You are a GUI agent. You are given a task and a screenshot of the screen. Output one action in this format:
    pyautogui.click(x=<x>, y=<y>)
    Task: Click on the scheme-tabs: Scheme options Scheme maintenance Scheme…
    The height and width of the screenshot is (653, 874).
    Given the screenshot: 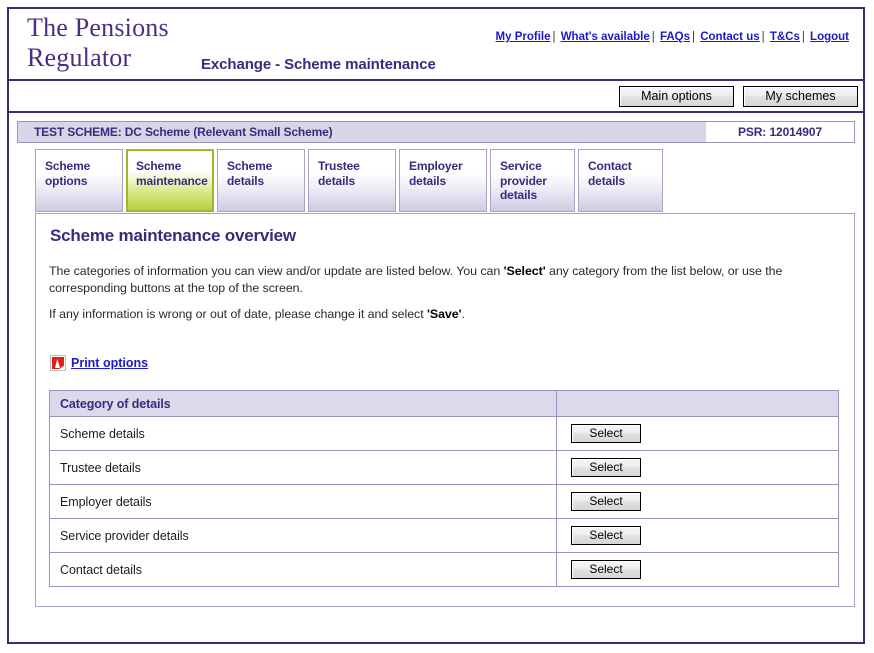 What is the action you would take?
    pyautogui.click(x=449, y=181)
    